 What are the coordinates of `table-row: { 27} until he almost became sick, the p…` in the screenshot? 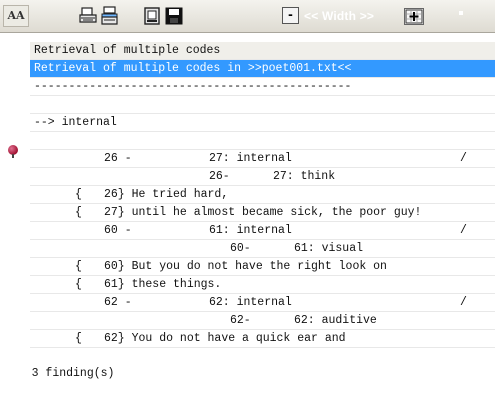 It's located at (262, 213).